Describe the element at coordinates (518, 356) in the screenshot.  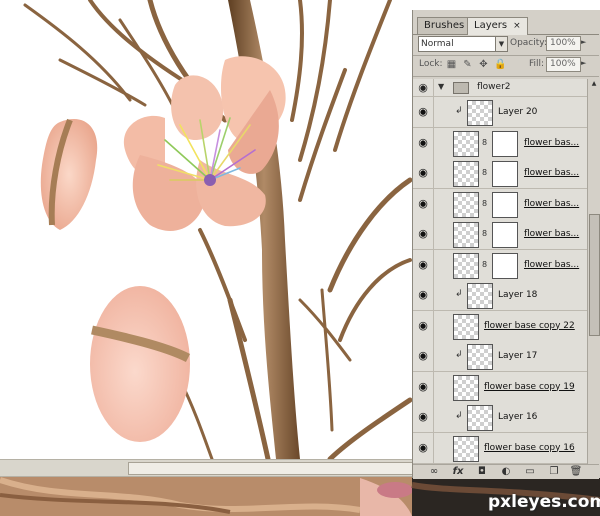
I see `layer-name: Layer 17` at that location.